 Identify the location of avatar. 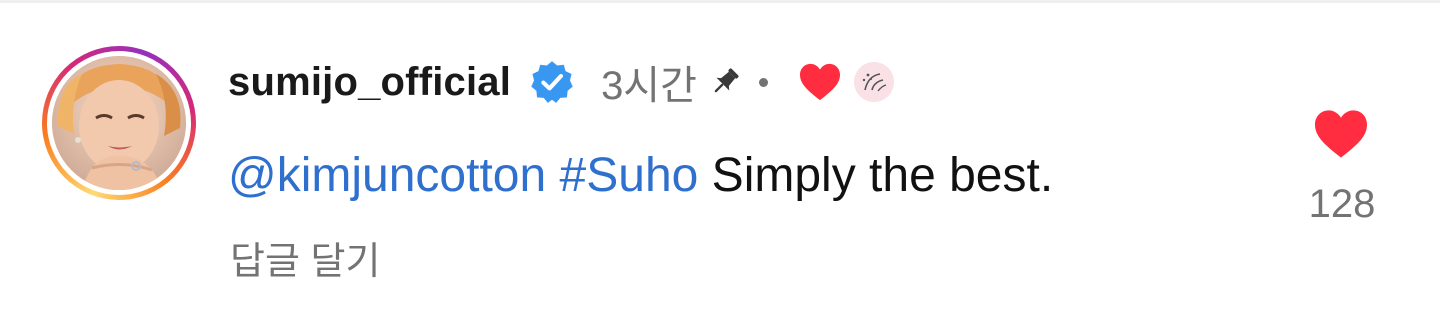
(119, 123).